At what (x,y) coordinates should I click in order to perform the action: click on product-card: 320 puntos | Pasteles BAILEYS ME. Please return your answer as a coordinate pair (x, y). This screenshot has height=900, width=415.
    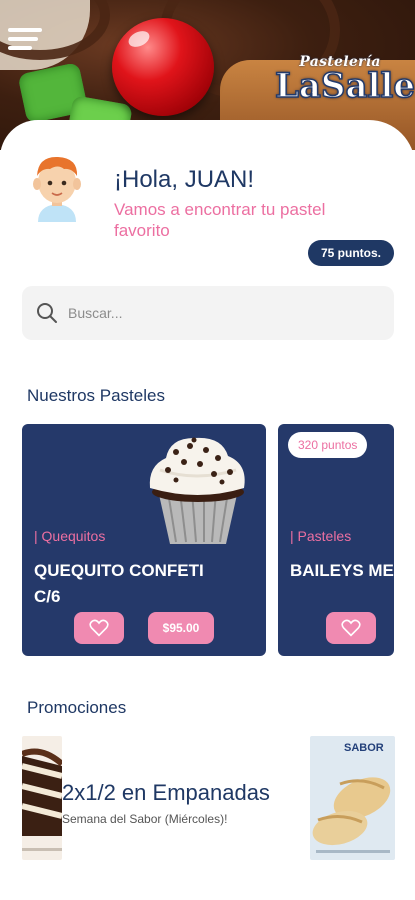
    Looking at the image, I should click on (336, 540).